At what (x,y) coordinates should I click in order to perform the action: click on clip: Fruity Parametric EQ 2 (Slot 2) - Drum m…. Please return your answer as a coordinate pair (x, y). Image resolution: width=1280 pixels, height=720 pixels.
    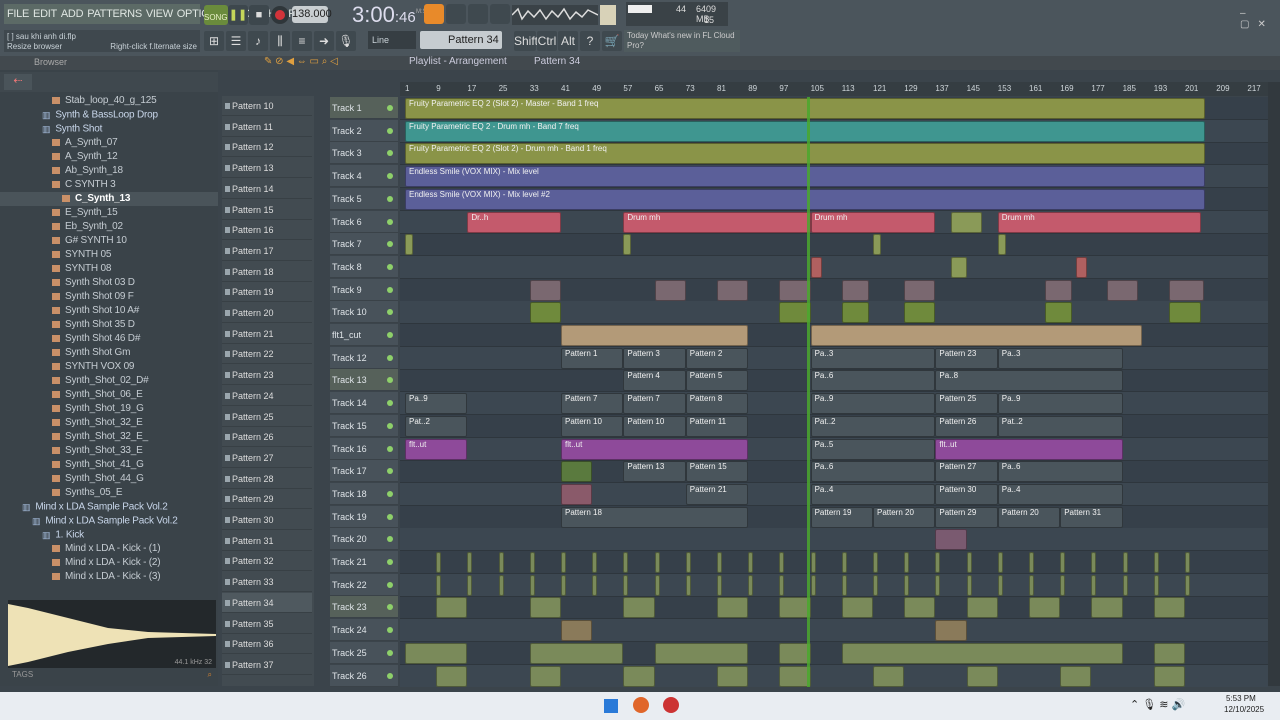
    Looking at the image, I should click on (805, 154).